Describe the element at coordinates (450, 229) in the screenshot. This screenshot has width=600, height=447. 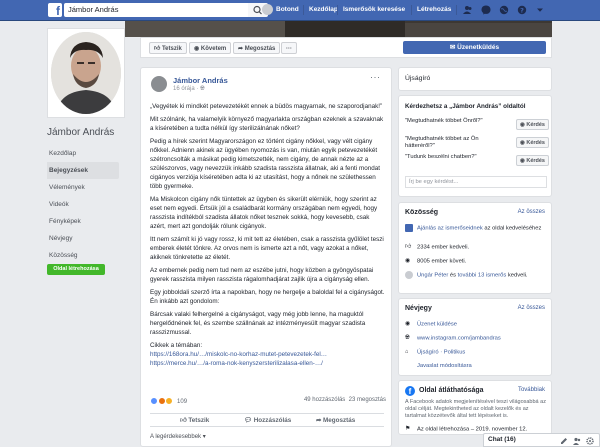
I see `invite-friends-link: Ajánlás az ismerőseidnek` at that location.